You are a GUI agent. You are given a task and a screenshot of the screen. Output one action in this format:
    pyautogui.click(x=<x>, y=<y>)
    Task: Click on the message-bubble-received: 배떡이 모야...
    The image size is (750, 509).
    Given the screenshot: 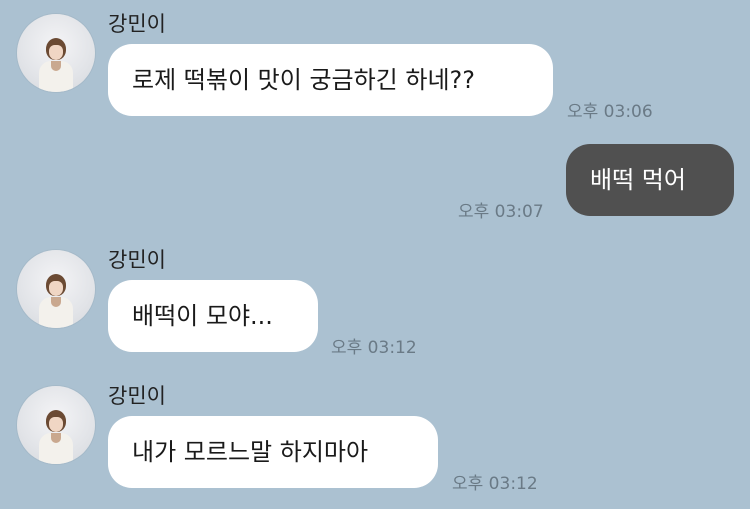 What is the action you would take?
    pyautogui.click(x=213, y=316)
    